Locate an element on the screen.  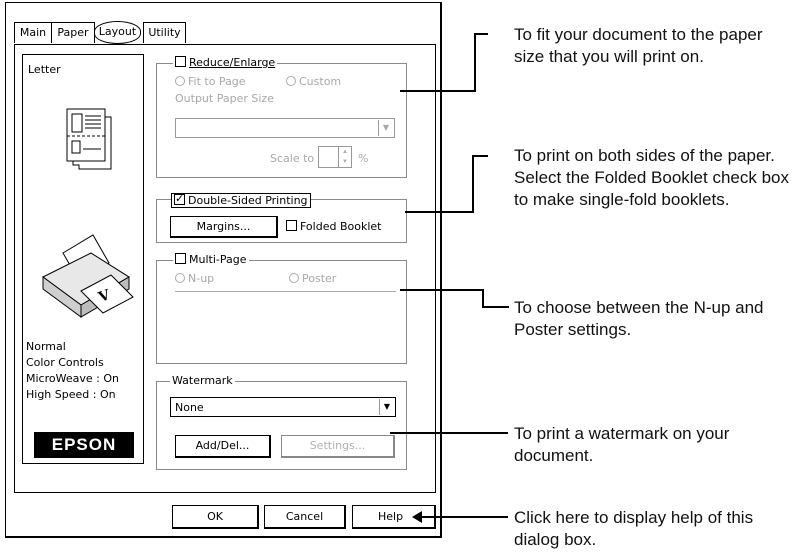
reduce-enlarge-checkbox: Reduce/Enlarge is located at coordinates (225, 62).